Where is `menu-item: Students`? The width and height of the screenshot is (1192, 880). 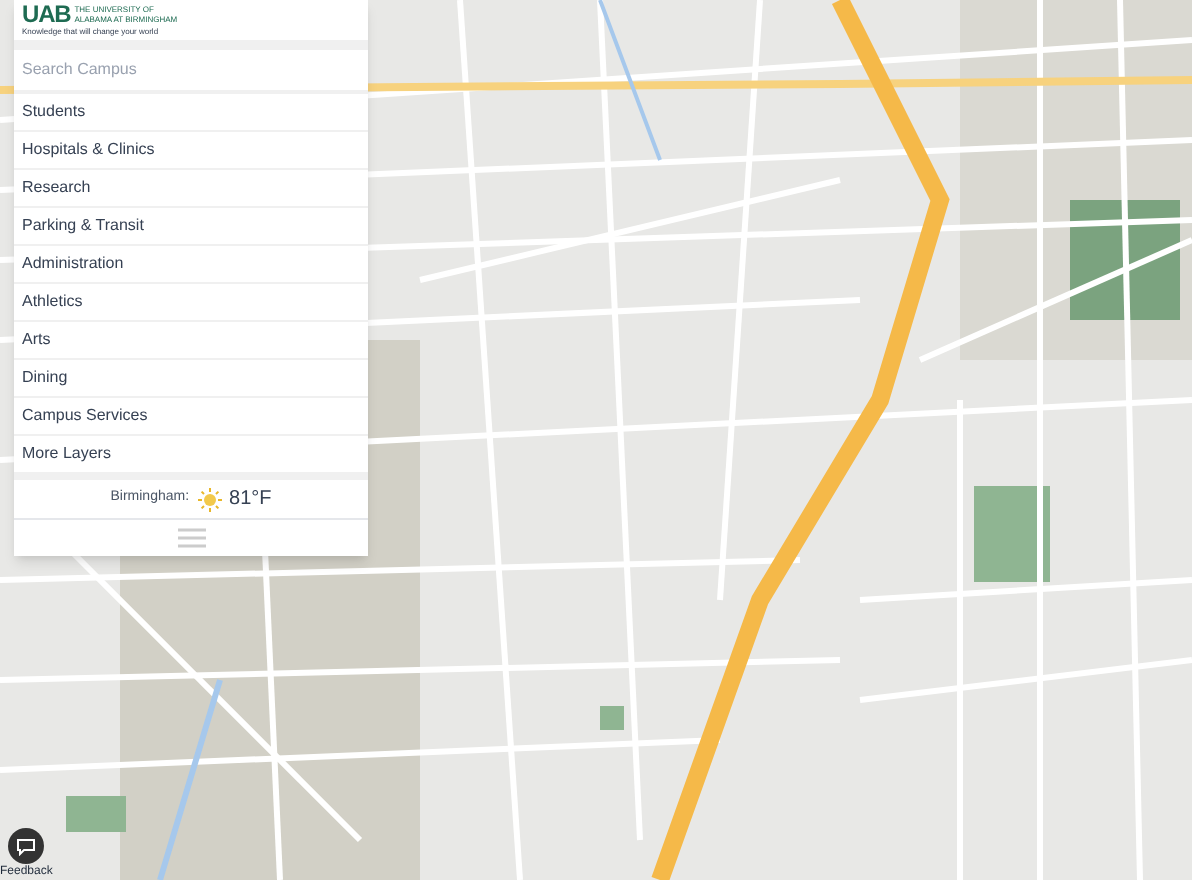
menu-item: Students is located at coordinates (191, 112).